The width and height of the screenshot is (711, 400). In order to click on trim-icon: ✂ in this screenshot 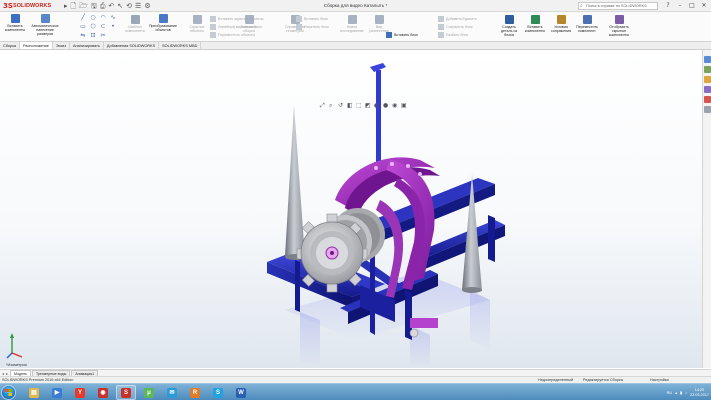, I will do `click(103, 36)`.